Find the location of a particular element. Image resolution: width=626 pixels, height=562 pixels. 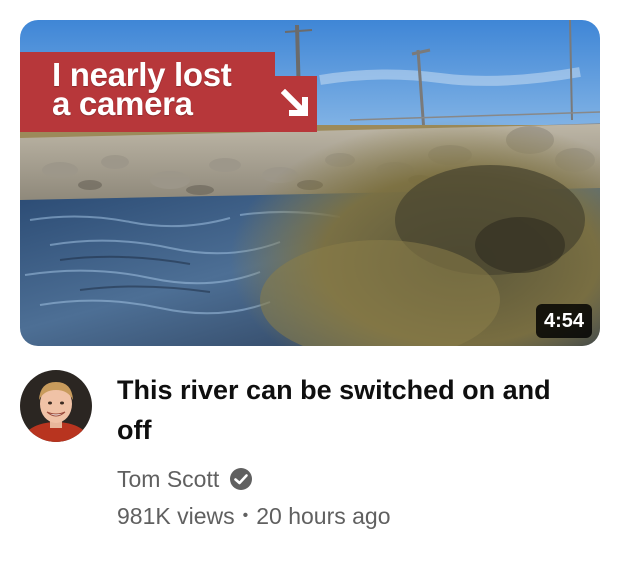

duration-badge: 4:54 is located at coordinates (563, 321).